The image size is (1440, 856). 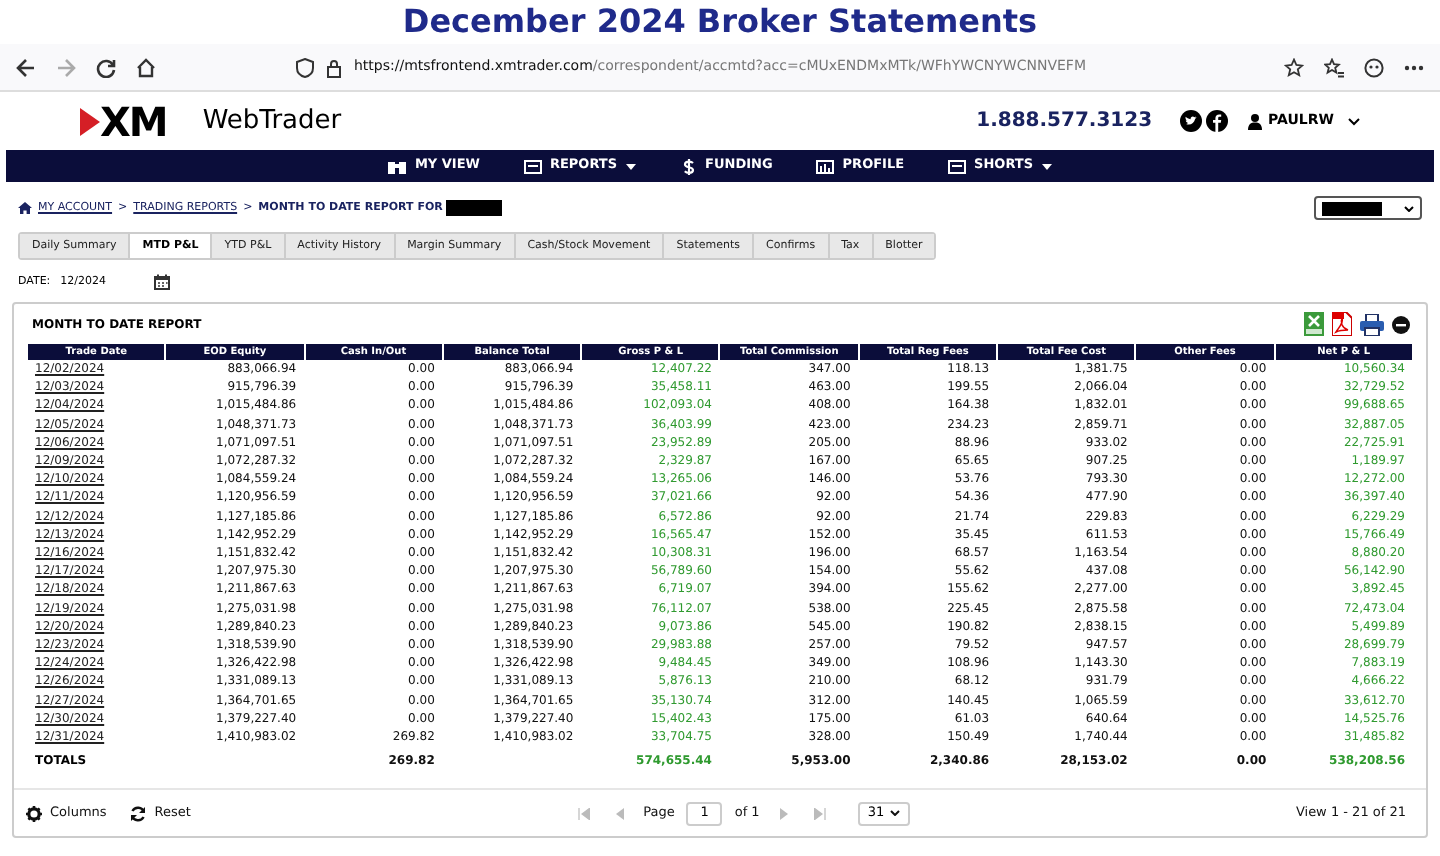 What do you see at coordinates (272, 121) in the screenshot?
I see `product-name: WebTrader` at bounding box center [272, 121].